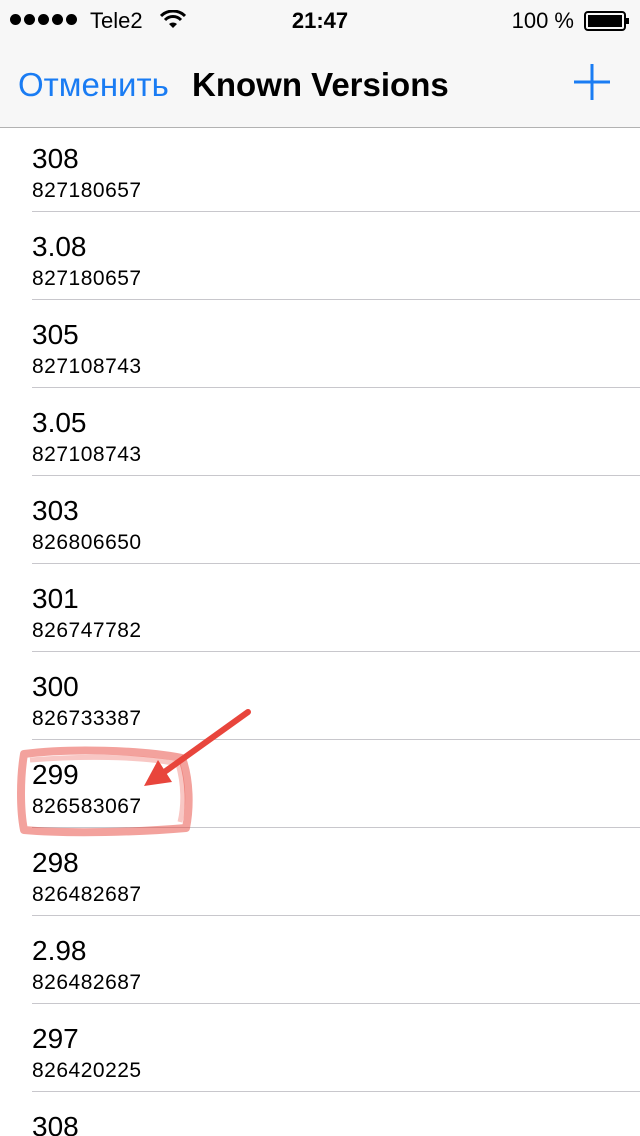 The height and width of the screenshot is (1136, 640). What do you see at coordinates (606, 21) in the screenshot?
I see `battery-icon` at bounding box center [606, 21].